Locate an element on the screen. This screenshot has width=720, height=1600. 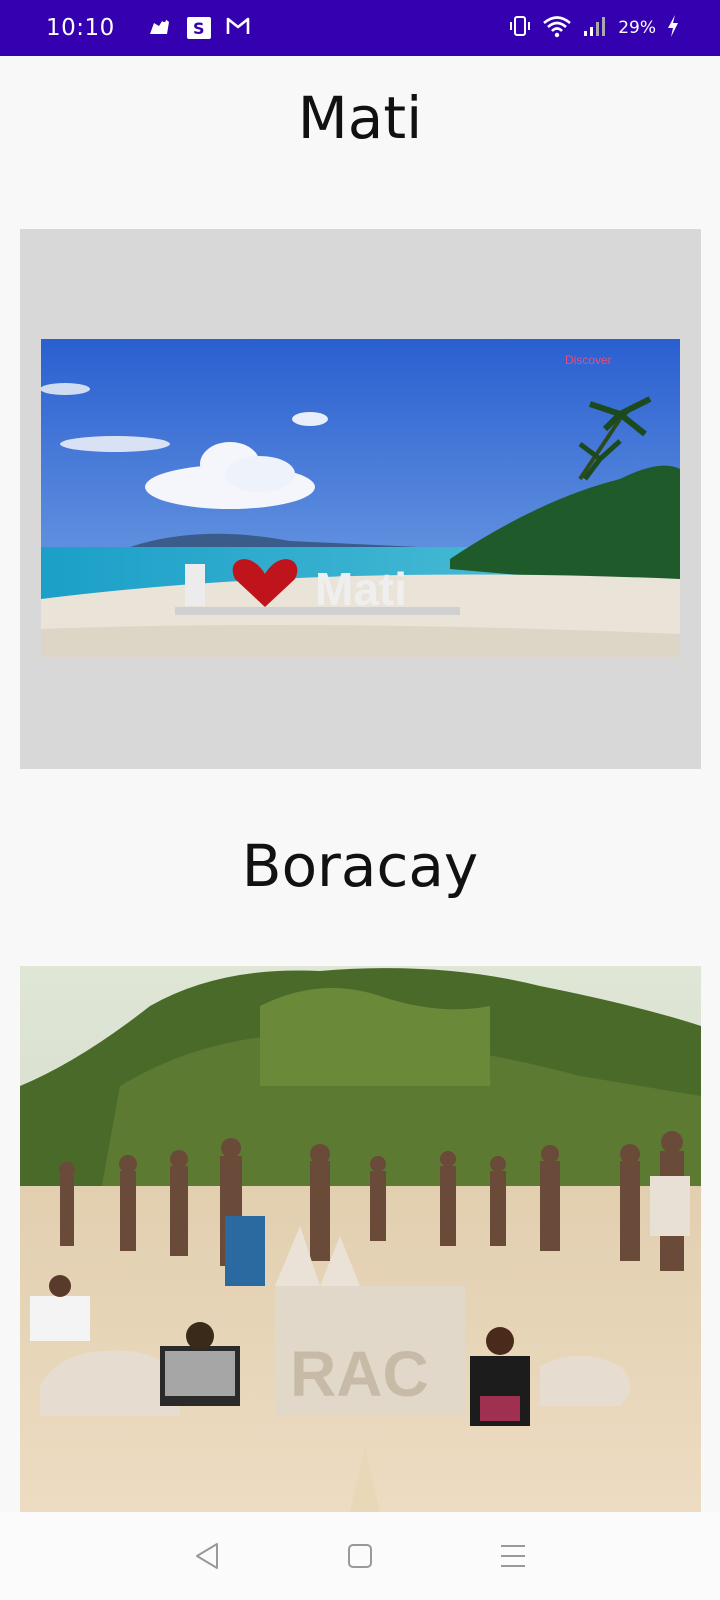
vibrate-icon is located at coordinates (520, 28).